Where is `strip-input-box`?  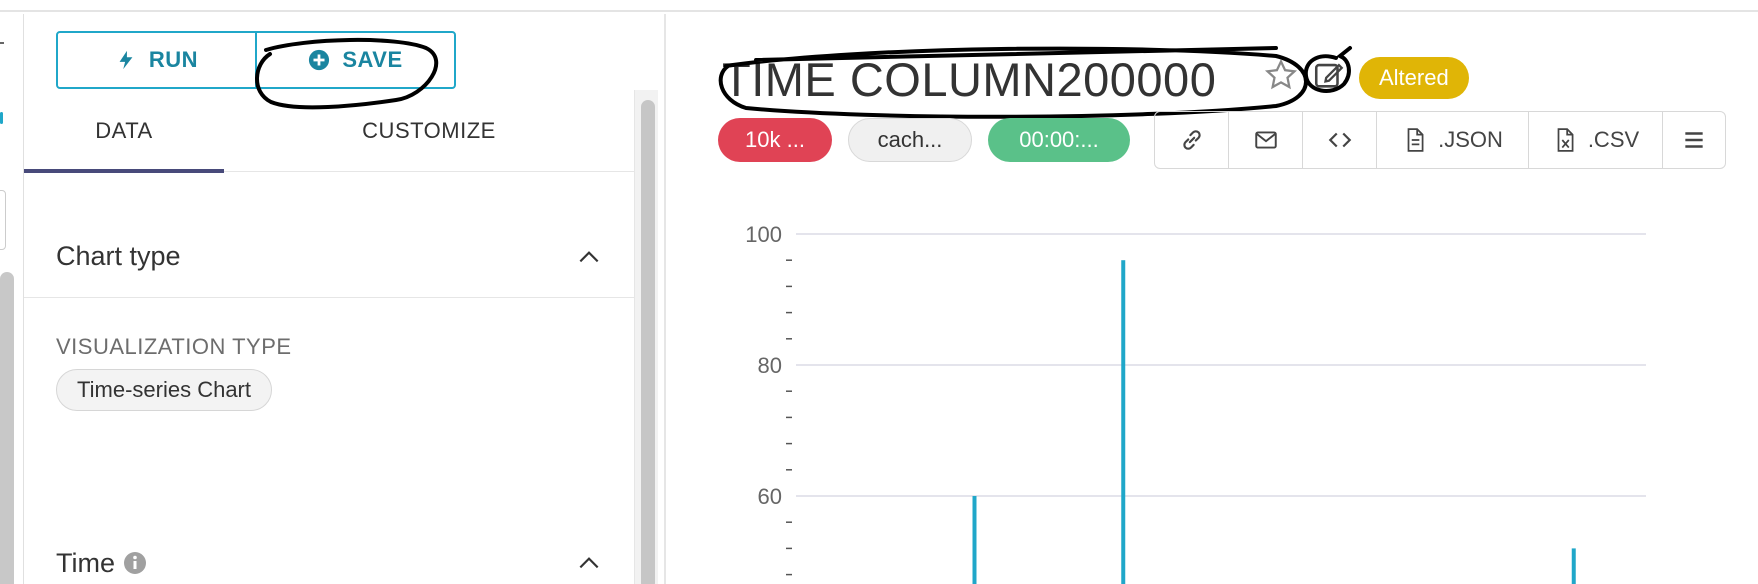
strip-input-box is located at coordinates (3, 220).